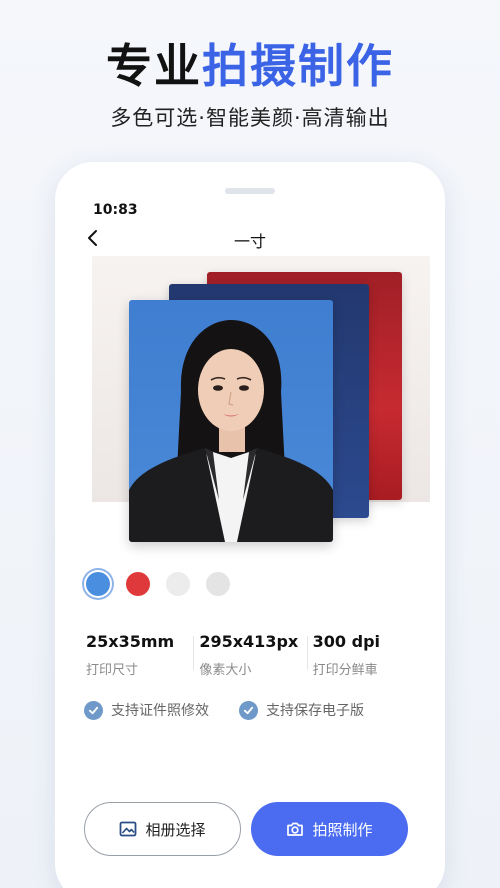  I want to click on photo-card-blue, so click(231, 421).